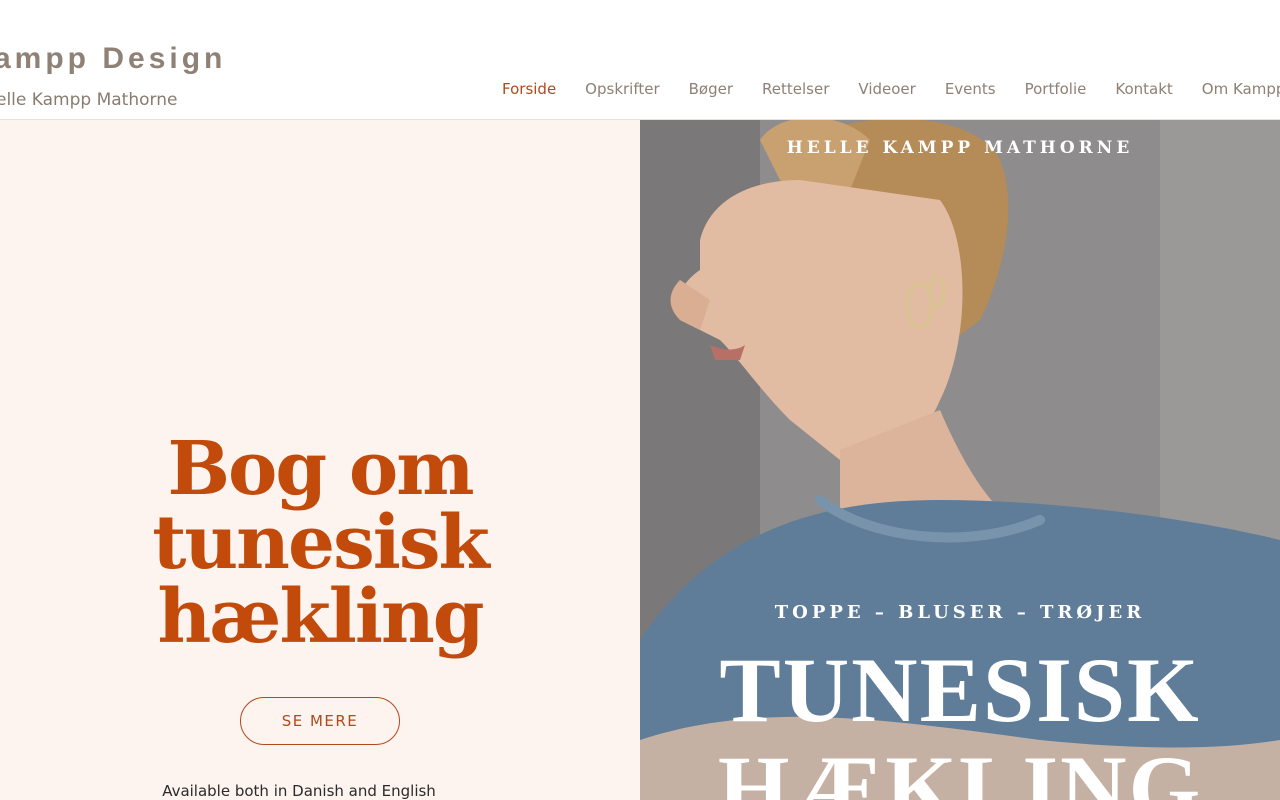 This screenshot has height=800, width=1280. What do you see at coordinates (711, 89) in the screenshot?
I see `nav-item-boger: Bøger` at bounding box center [711, 89].